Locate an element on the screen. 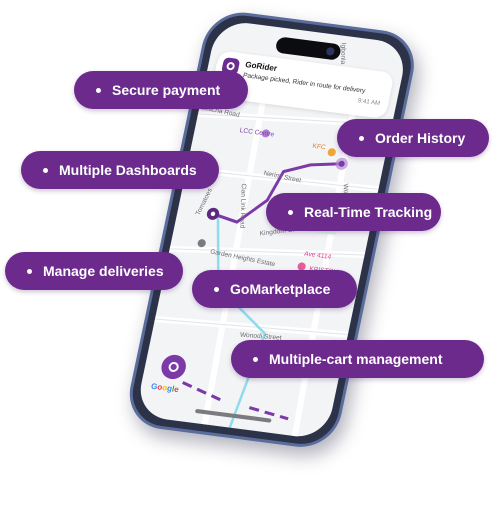  feature-label: Secure payment is located at coordinates (166, 90).